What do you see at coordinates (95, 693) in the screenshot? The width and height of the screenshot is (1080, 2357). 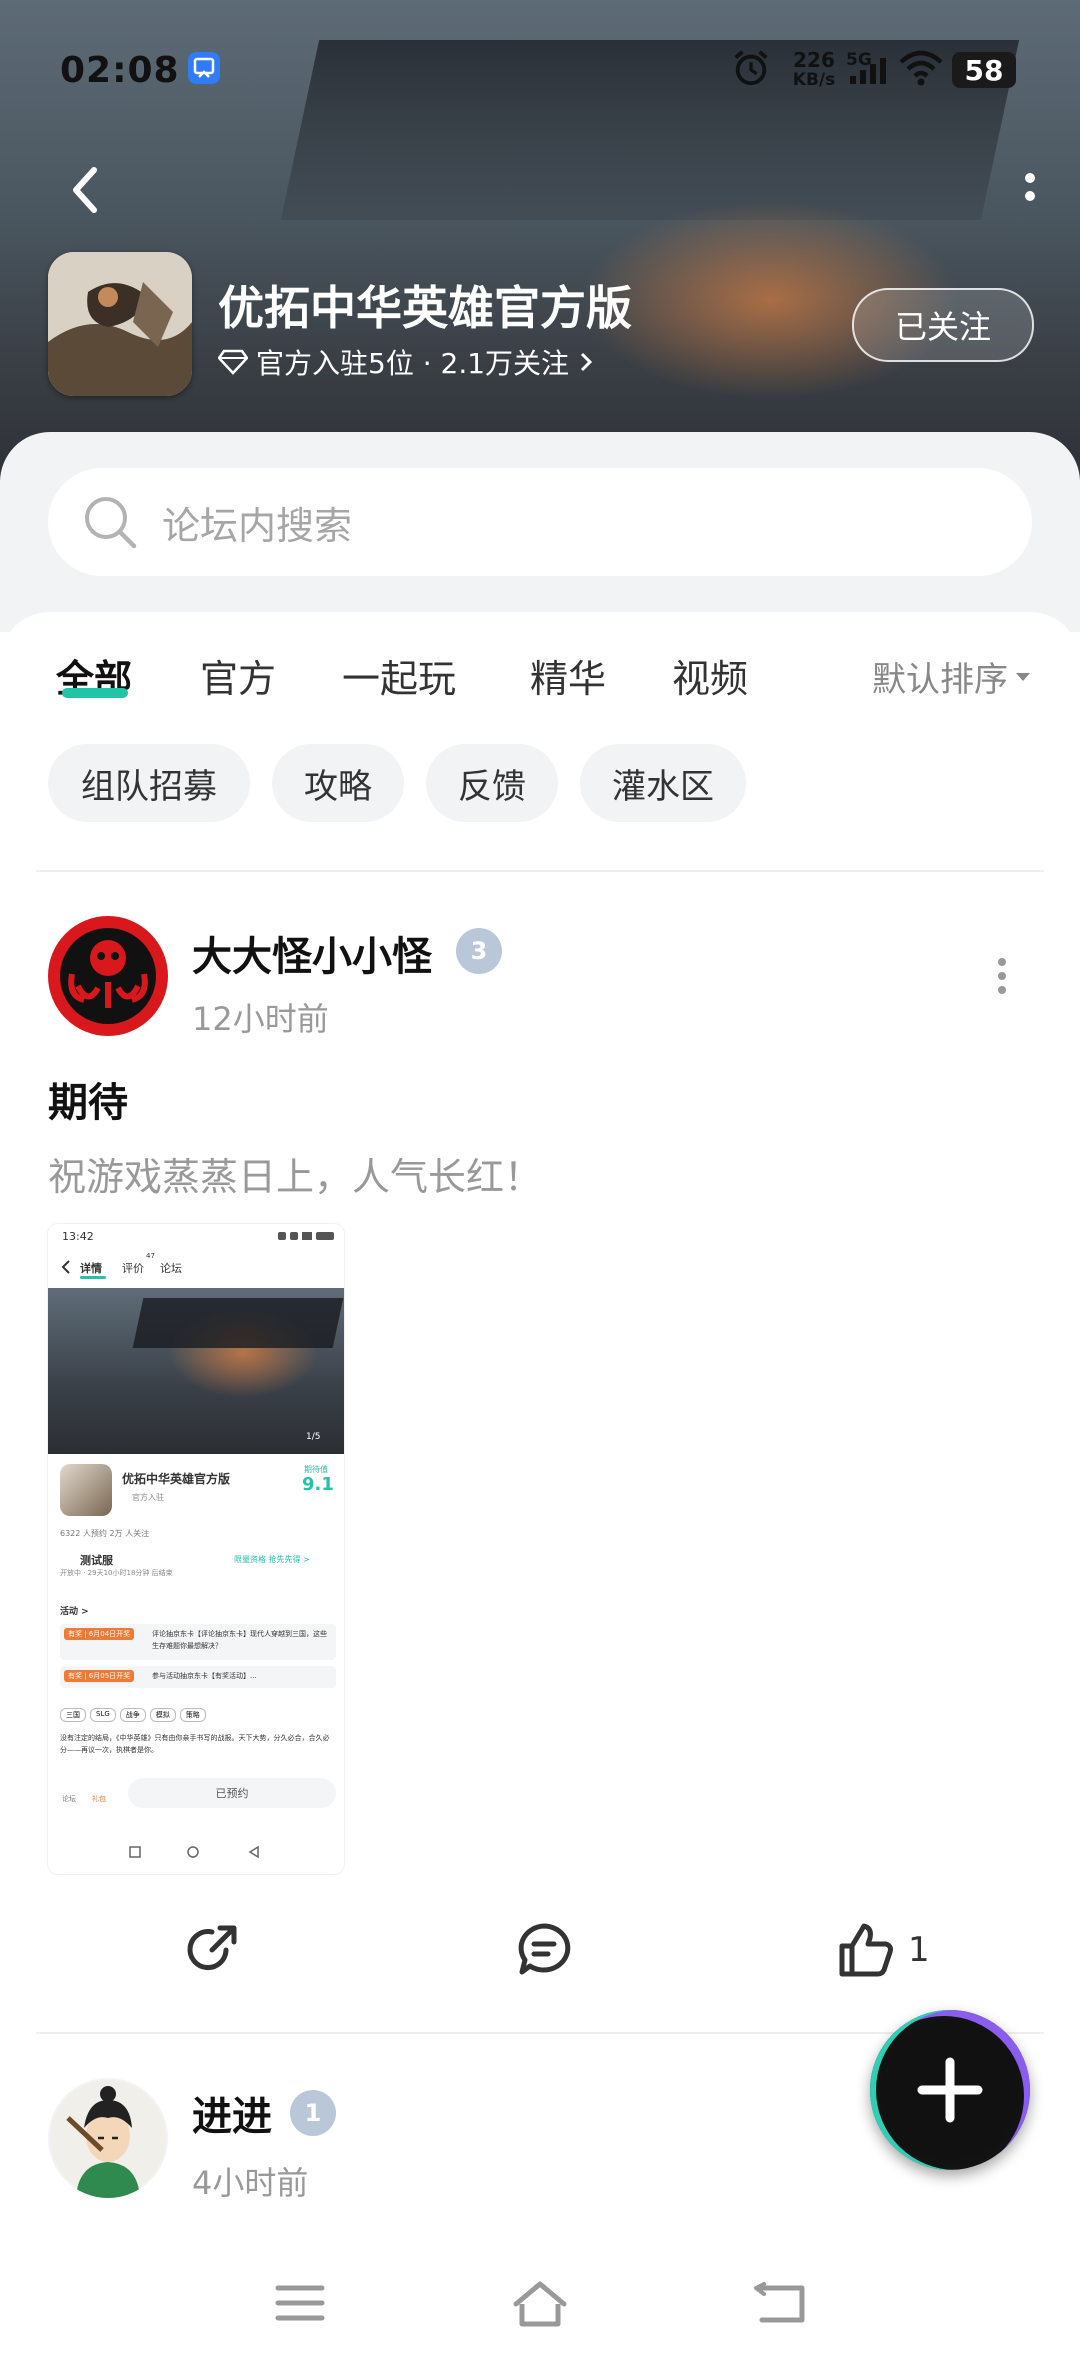 I see `active-tab-indicator` at bounding box center [95, 693].